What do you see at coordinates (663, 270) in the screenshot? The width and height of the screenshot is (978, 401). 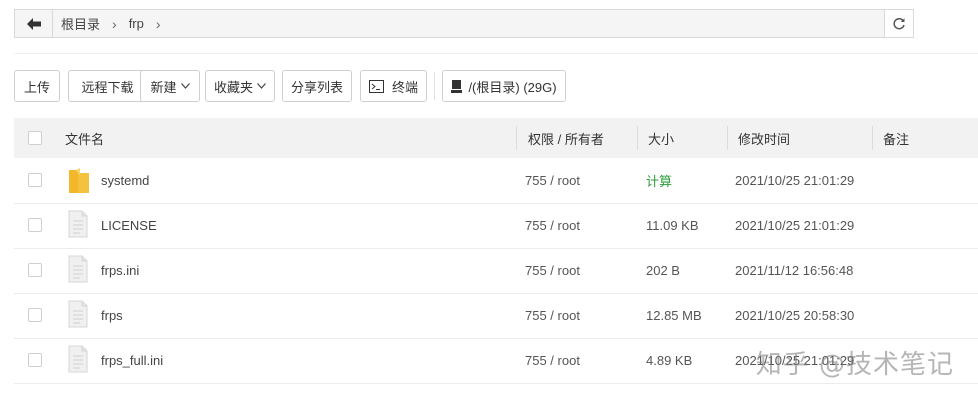 I see `file-size: 202 B` at bounding box center [663, 270].